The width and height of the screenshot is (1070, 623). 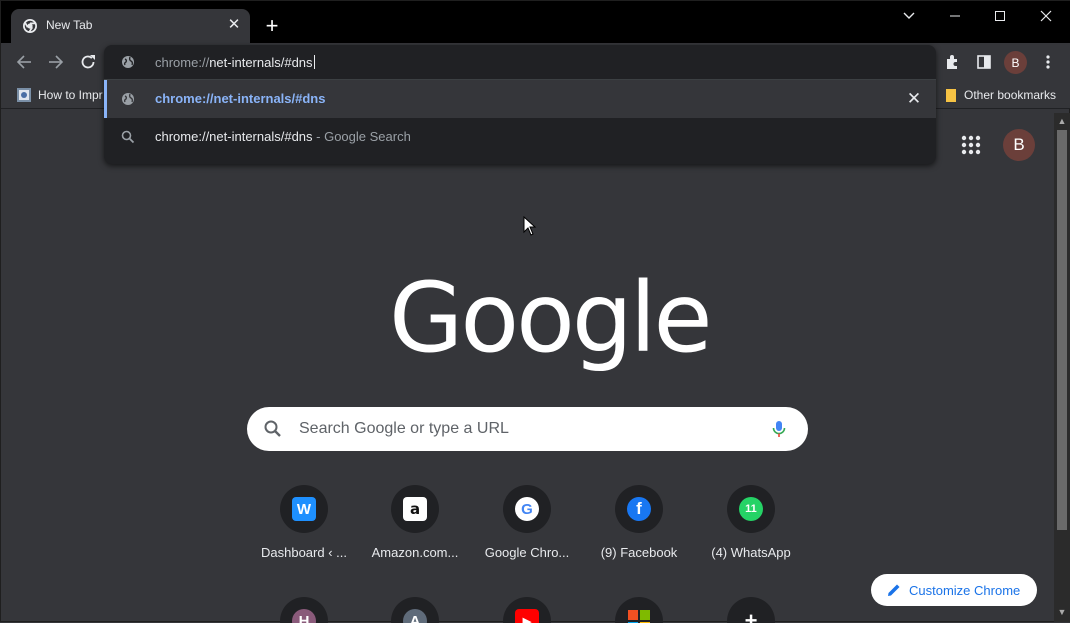 What do you see at coordinates (361, 136) in the screenshot?
I see `suggestion-engine: - Google Search` at bounding box center [361, 136].